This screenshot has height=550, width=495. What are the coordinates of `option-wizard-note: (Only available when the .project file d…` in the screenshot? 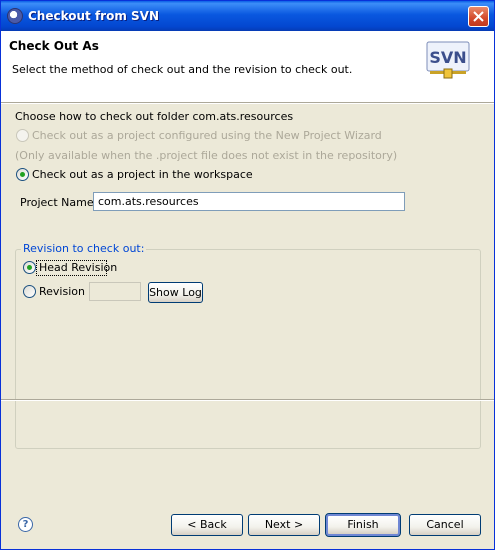 It's located at (206, 155).